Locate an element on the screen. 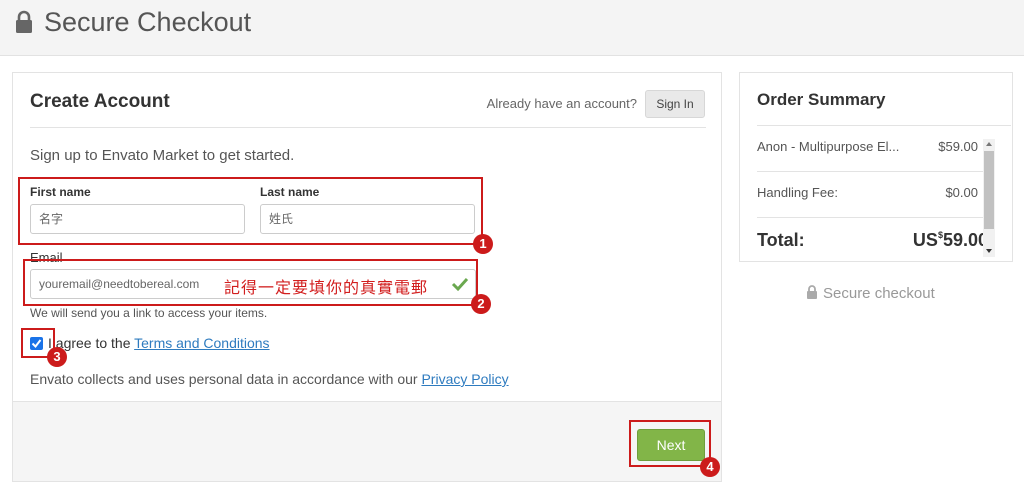 The width and height of the screenshot is (1024, 494). scroll-down-icon is located at coordinates (989, 251).